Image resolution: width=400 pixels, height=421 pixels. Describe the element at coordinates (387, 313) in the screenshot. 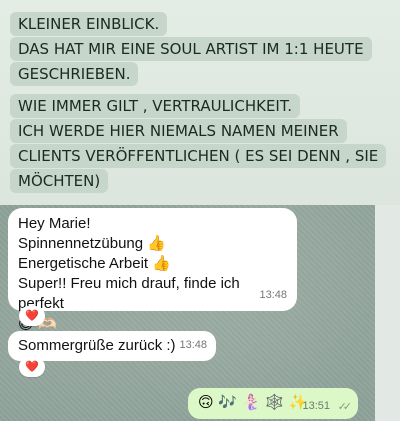

I see `right-margin-band` at that location.